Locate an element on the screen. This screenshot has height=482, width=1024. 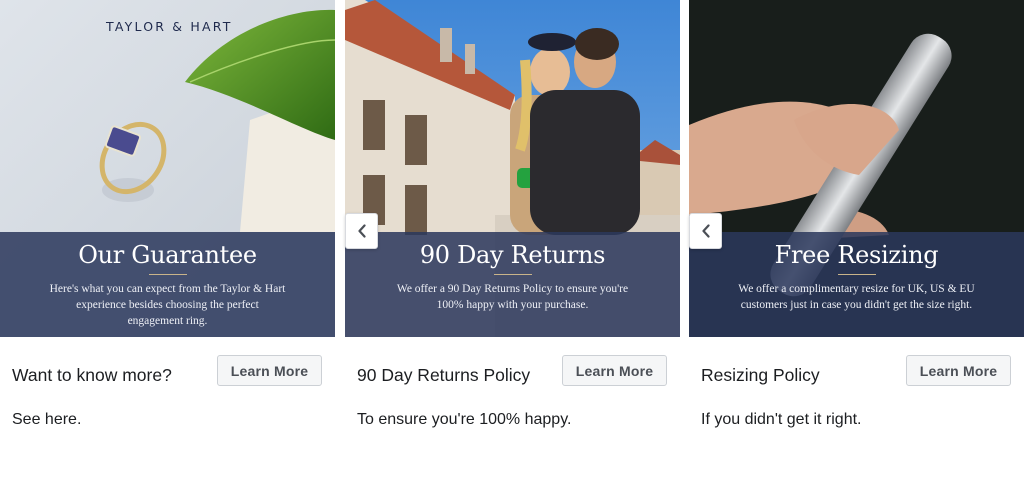
overlay-title: 90 Day Returns is located at coordinates (512, 255).